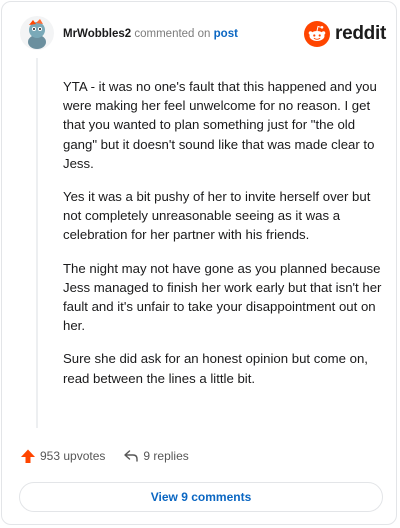 The height and width of the screenshot is (528, 400). I want to click on upvote-button: 953 upvotes, so click(62, 456).